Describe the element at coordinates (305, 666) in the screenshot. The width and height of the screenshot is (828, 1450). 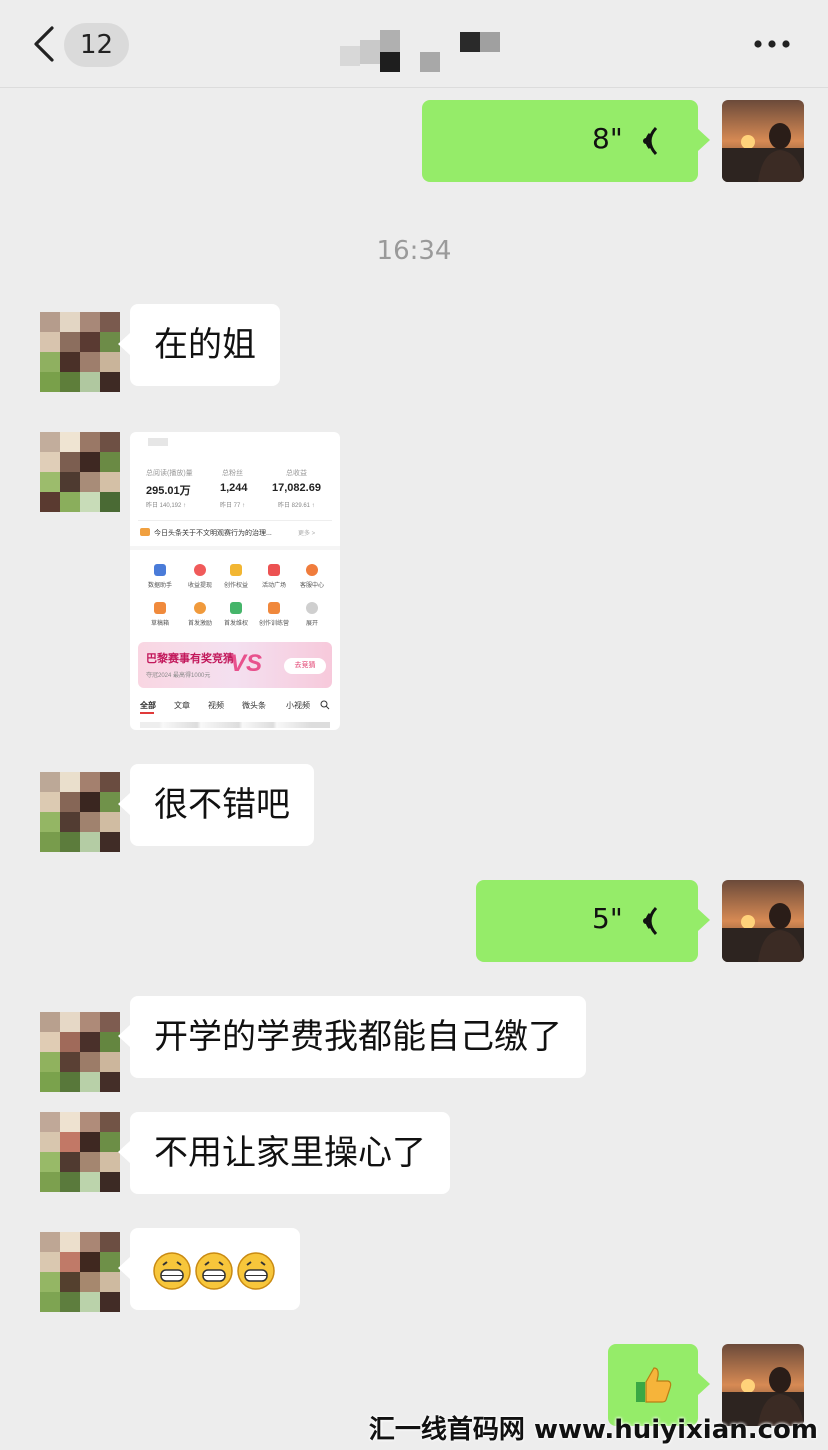
I see `banner-button: 去竞猜` at that location.